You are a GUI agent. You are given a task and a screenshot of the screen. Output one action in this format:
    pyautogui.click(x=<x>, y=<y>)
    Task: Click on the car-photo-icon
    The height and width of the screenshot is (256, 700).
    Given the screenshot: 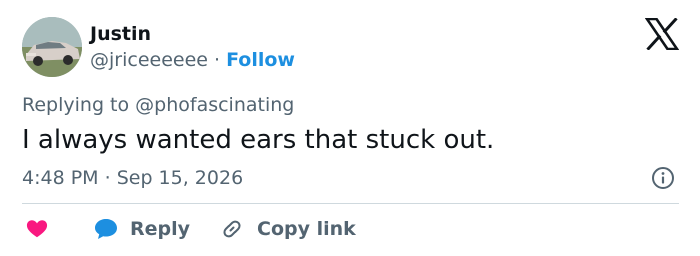 What is the action you would take?
    pyautogui.click(x=52, y=47)
    